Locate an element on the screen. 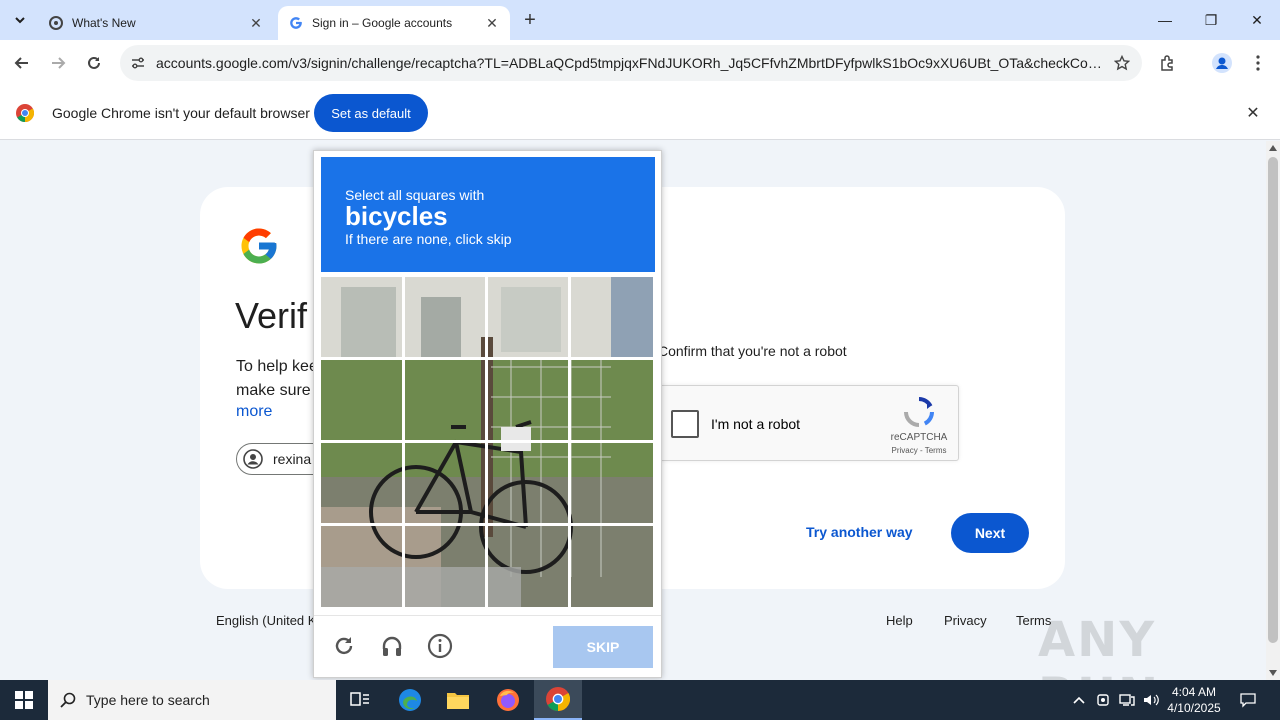  not-robot-label: I'm not a robot is located at coordinates (756, 424).